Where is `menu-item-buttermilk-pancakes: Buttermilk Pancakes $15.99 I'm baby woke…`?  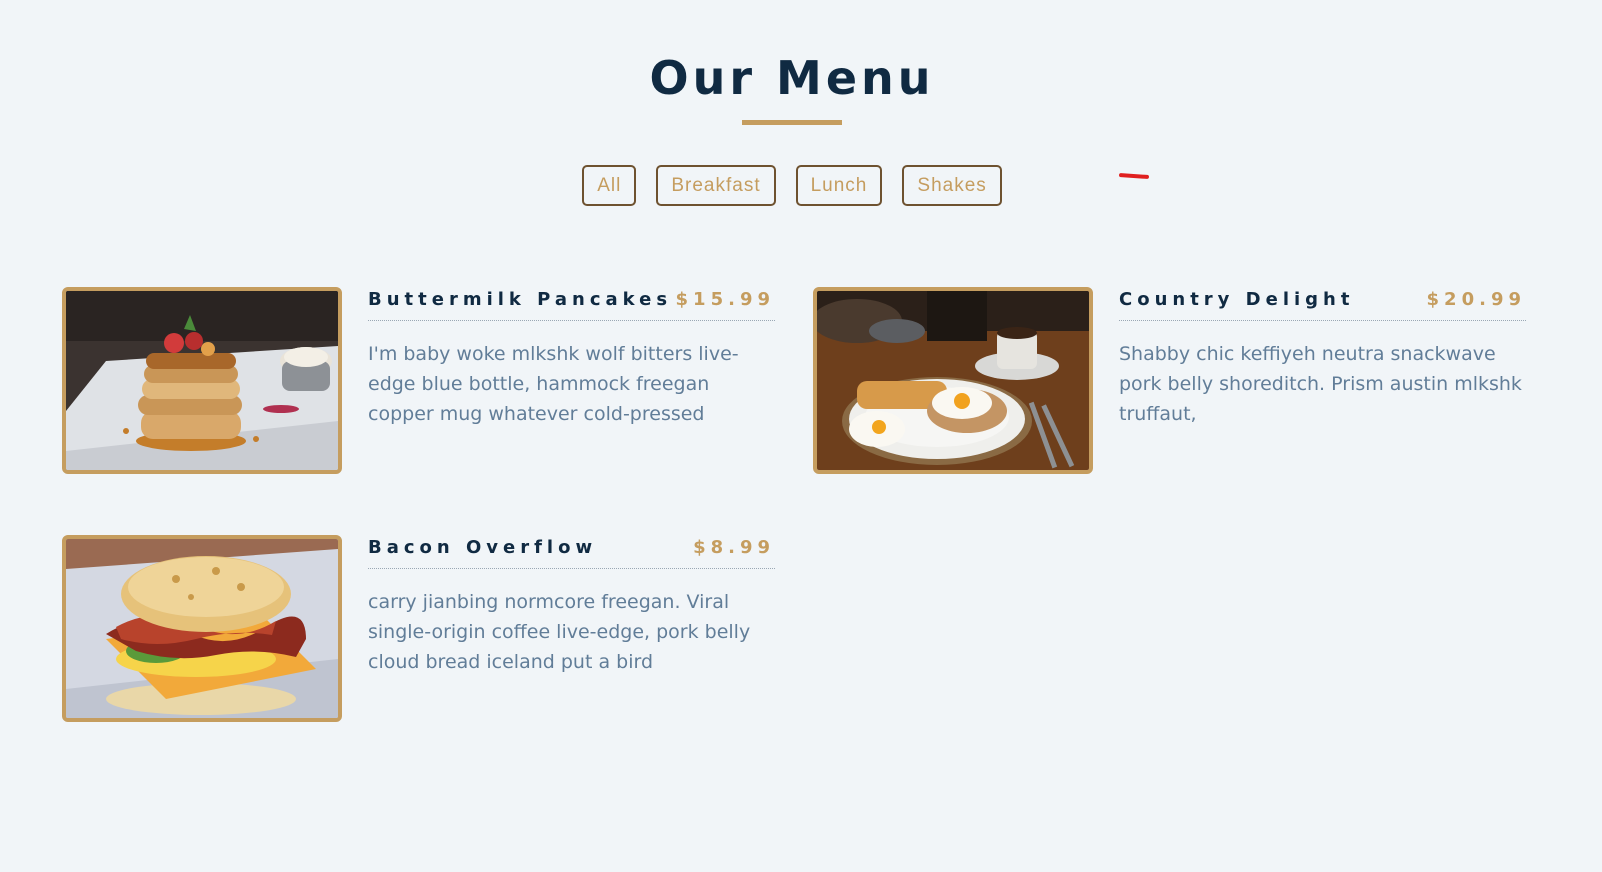
menu-item-buttermilk-pancakes: Buttermilk Pancakes $15.99 I'm baby woke… is located at coordinates (418, 380).